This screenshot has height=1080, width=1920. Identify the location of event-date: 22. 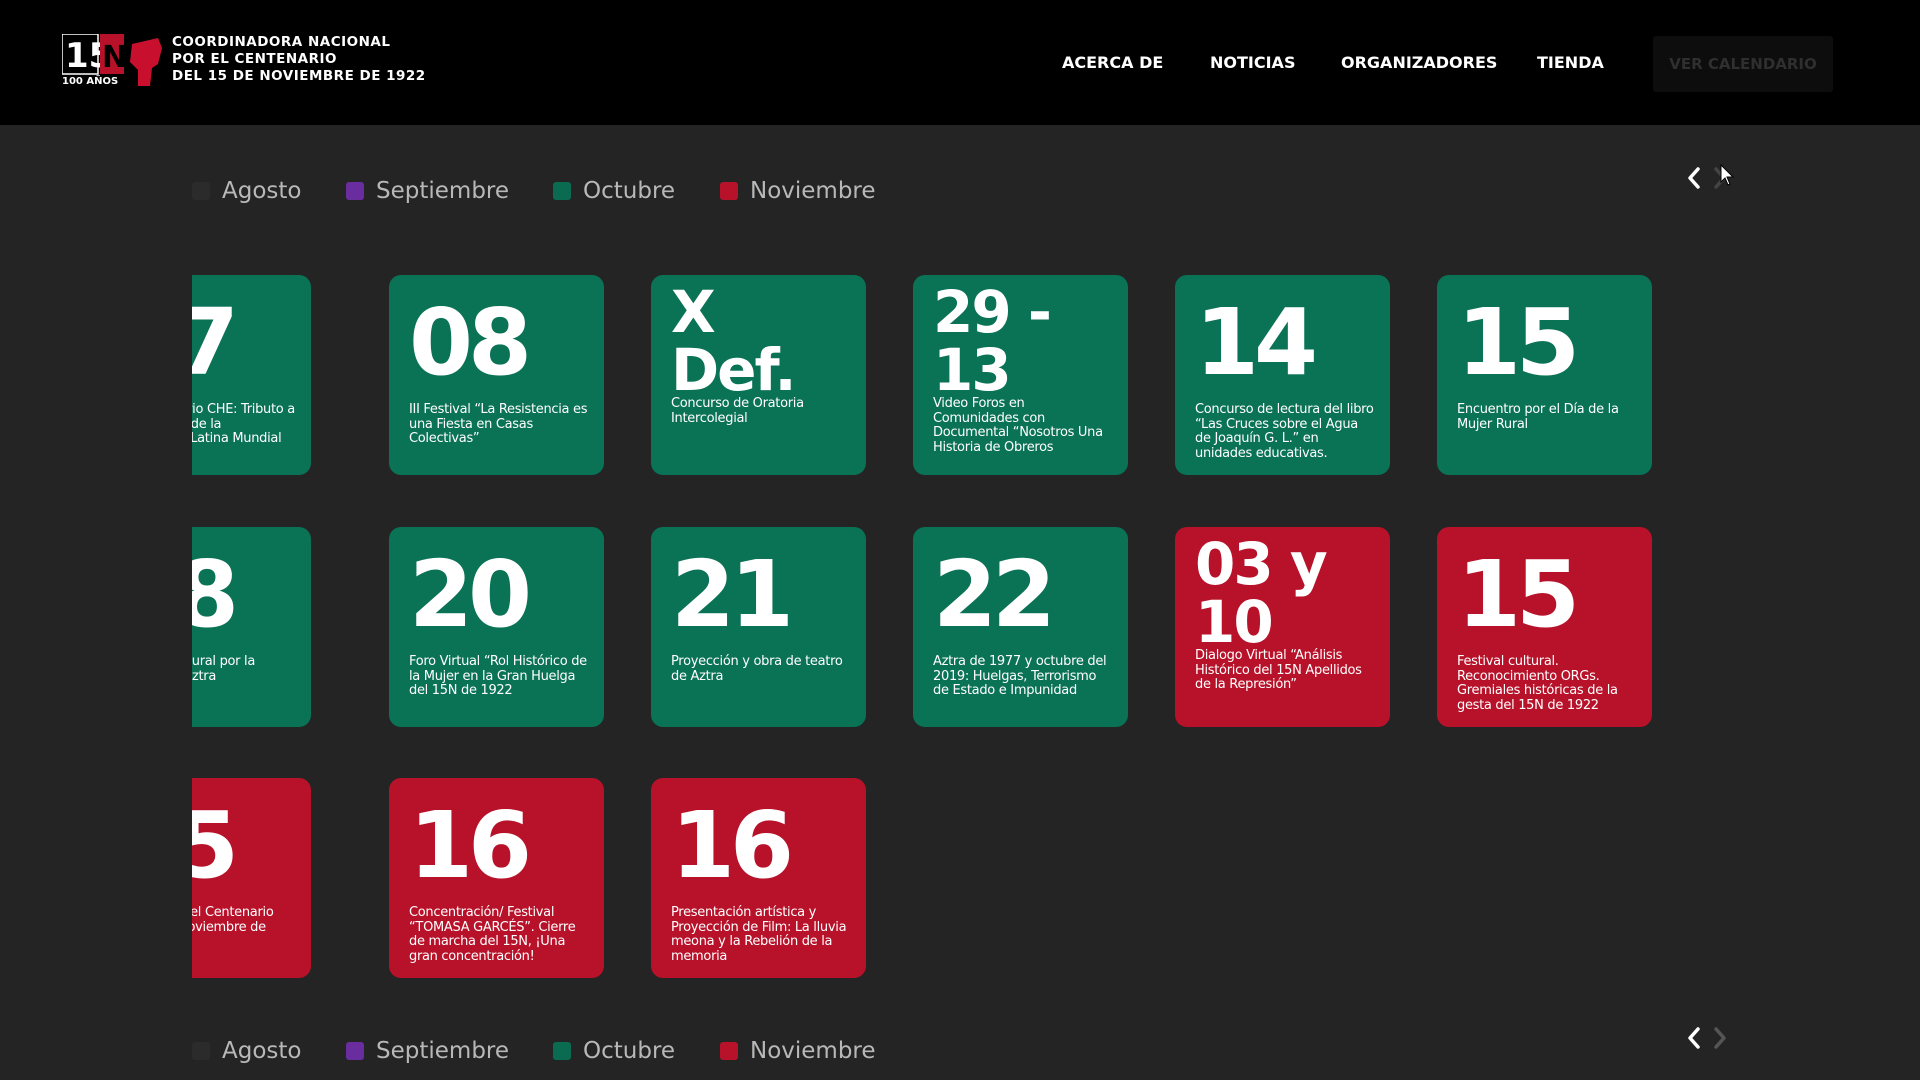
(994, 594).